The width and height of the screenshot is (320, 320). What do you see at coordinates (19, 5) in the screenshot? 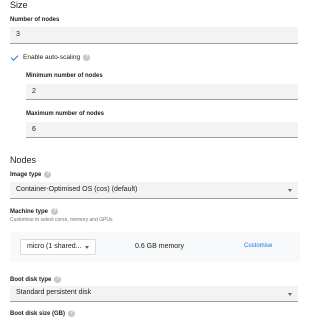
I see `size-section-title: Size` at bounding box center [19, 5].